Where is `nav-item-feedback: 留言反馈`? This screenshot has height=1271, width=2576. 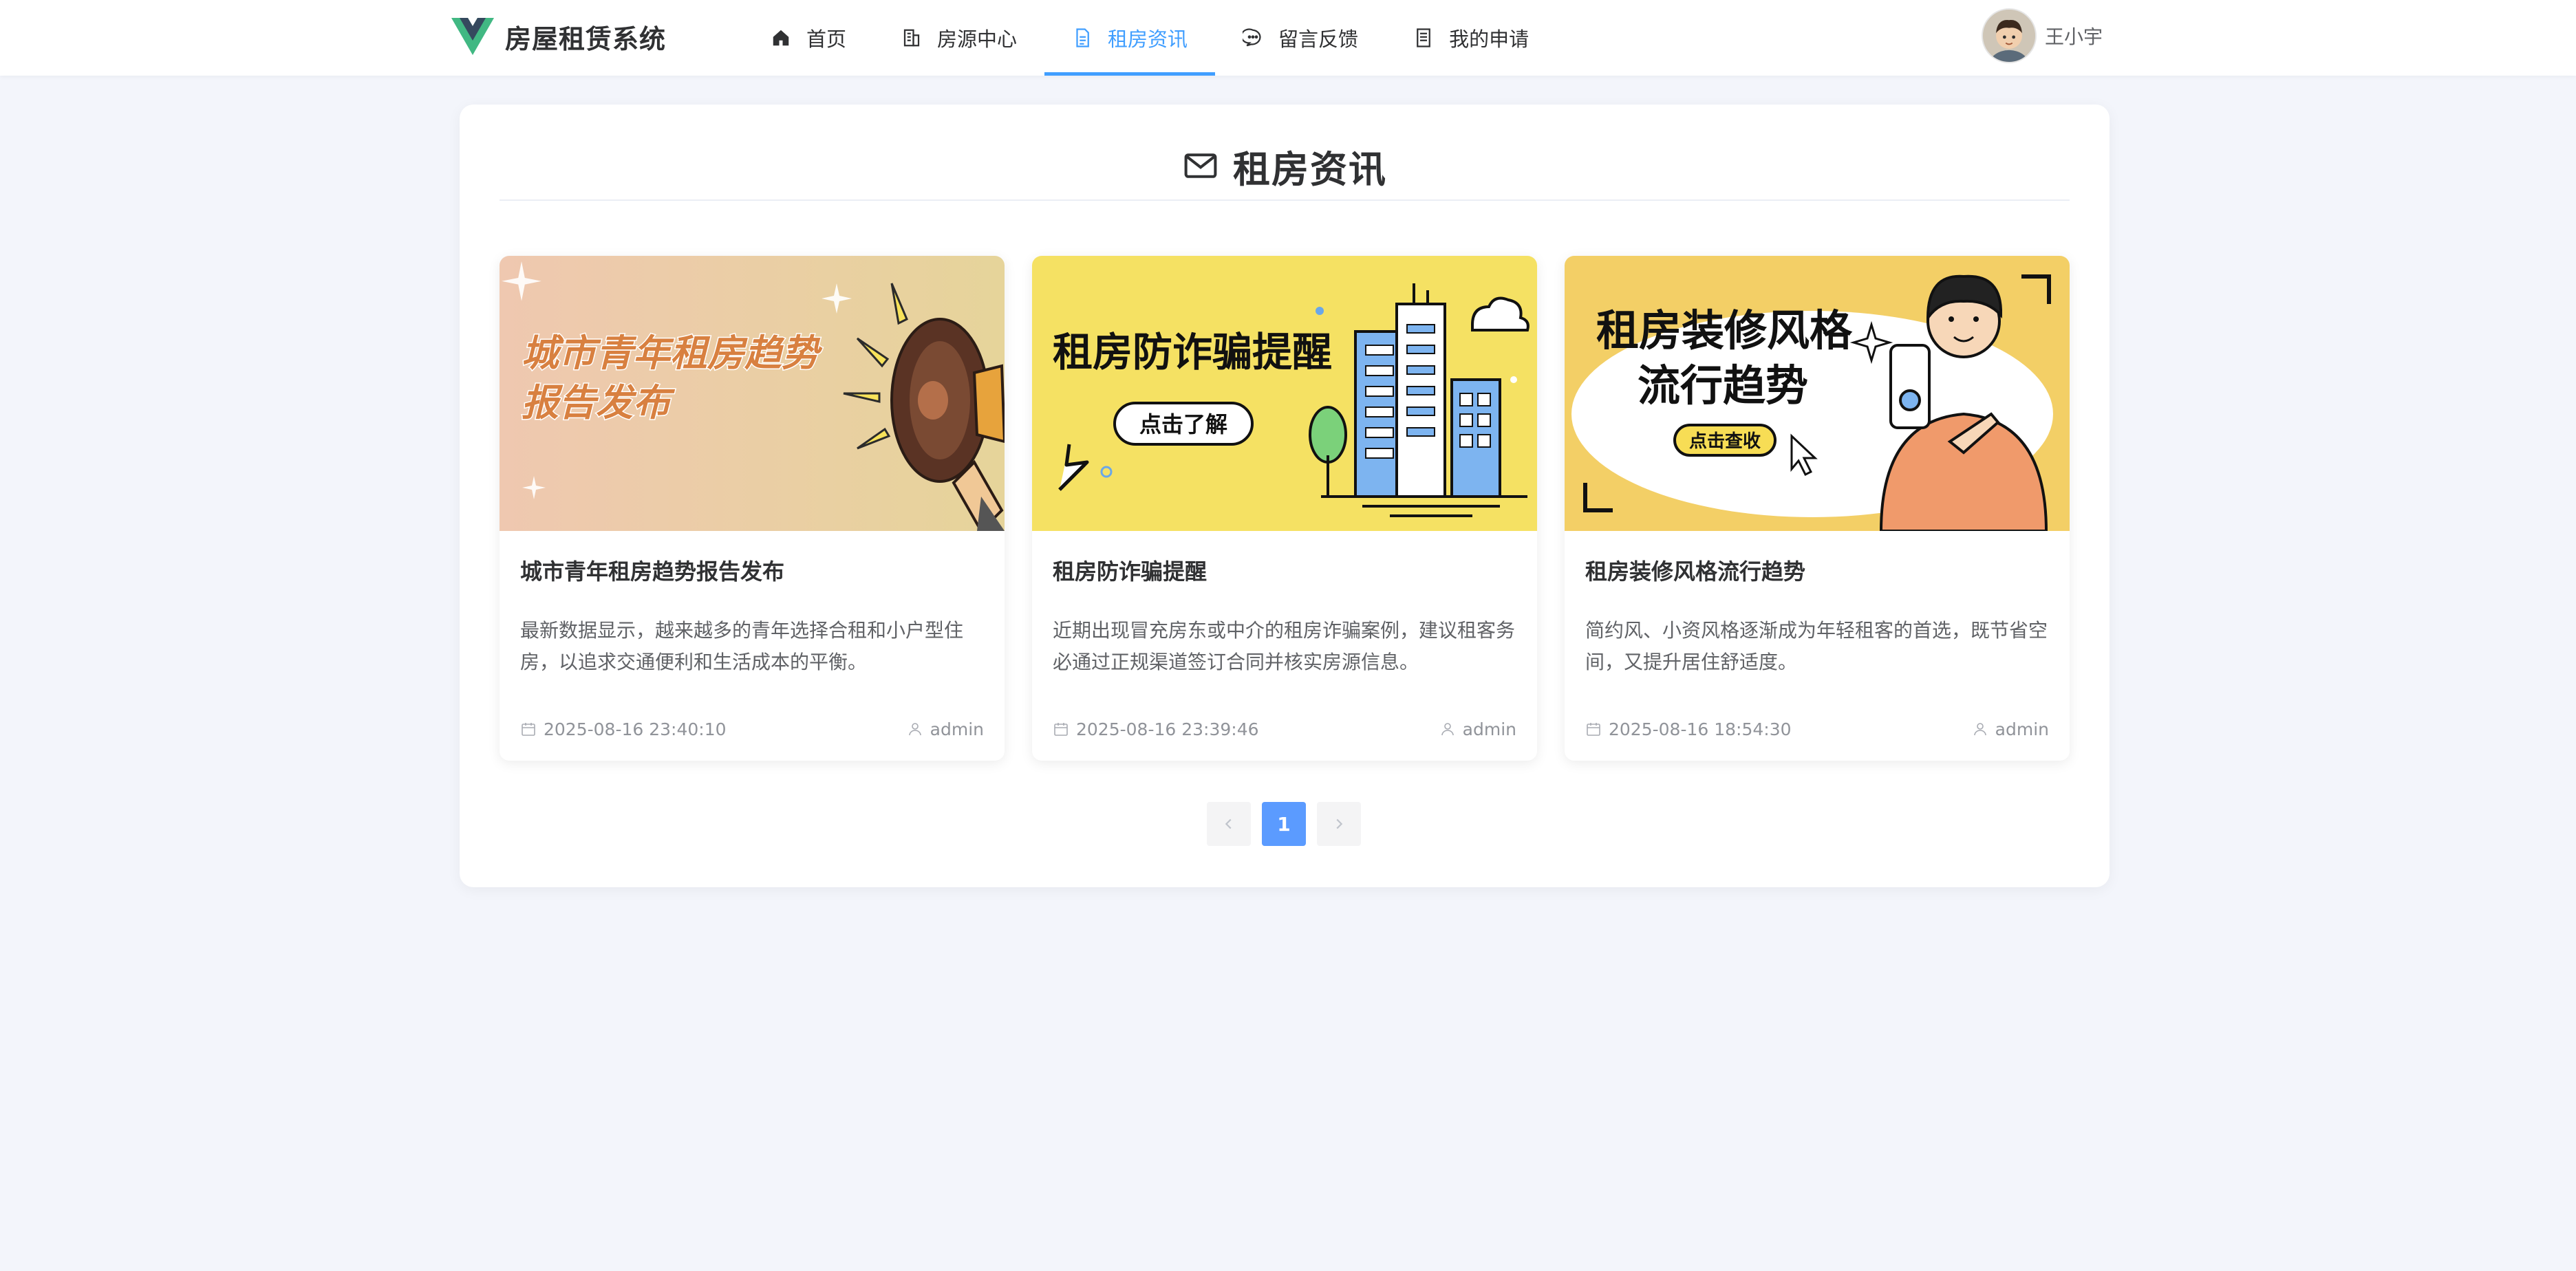 nav-item-feedback: 留言反馈 is located at coordinates (1300, 38).